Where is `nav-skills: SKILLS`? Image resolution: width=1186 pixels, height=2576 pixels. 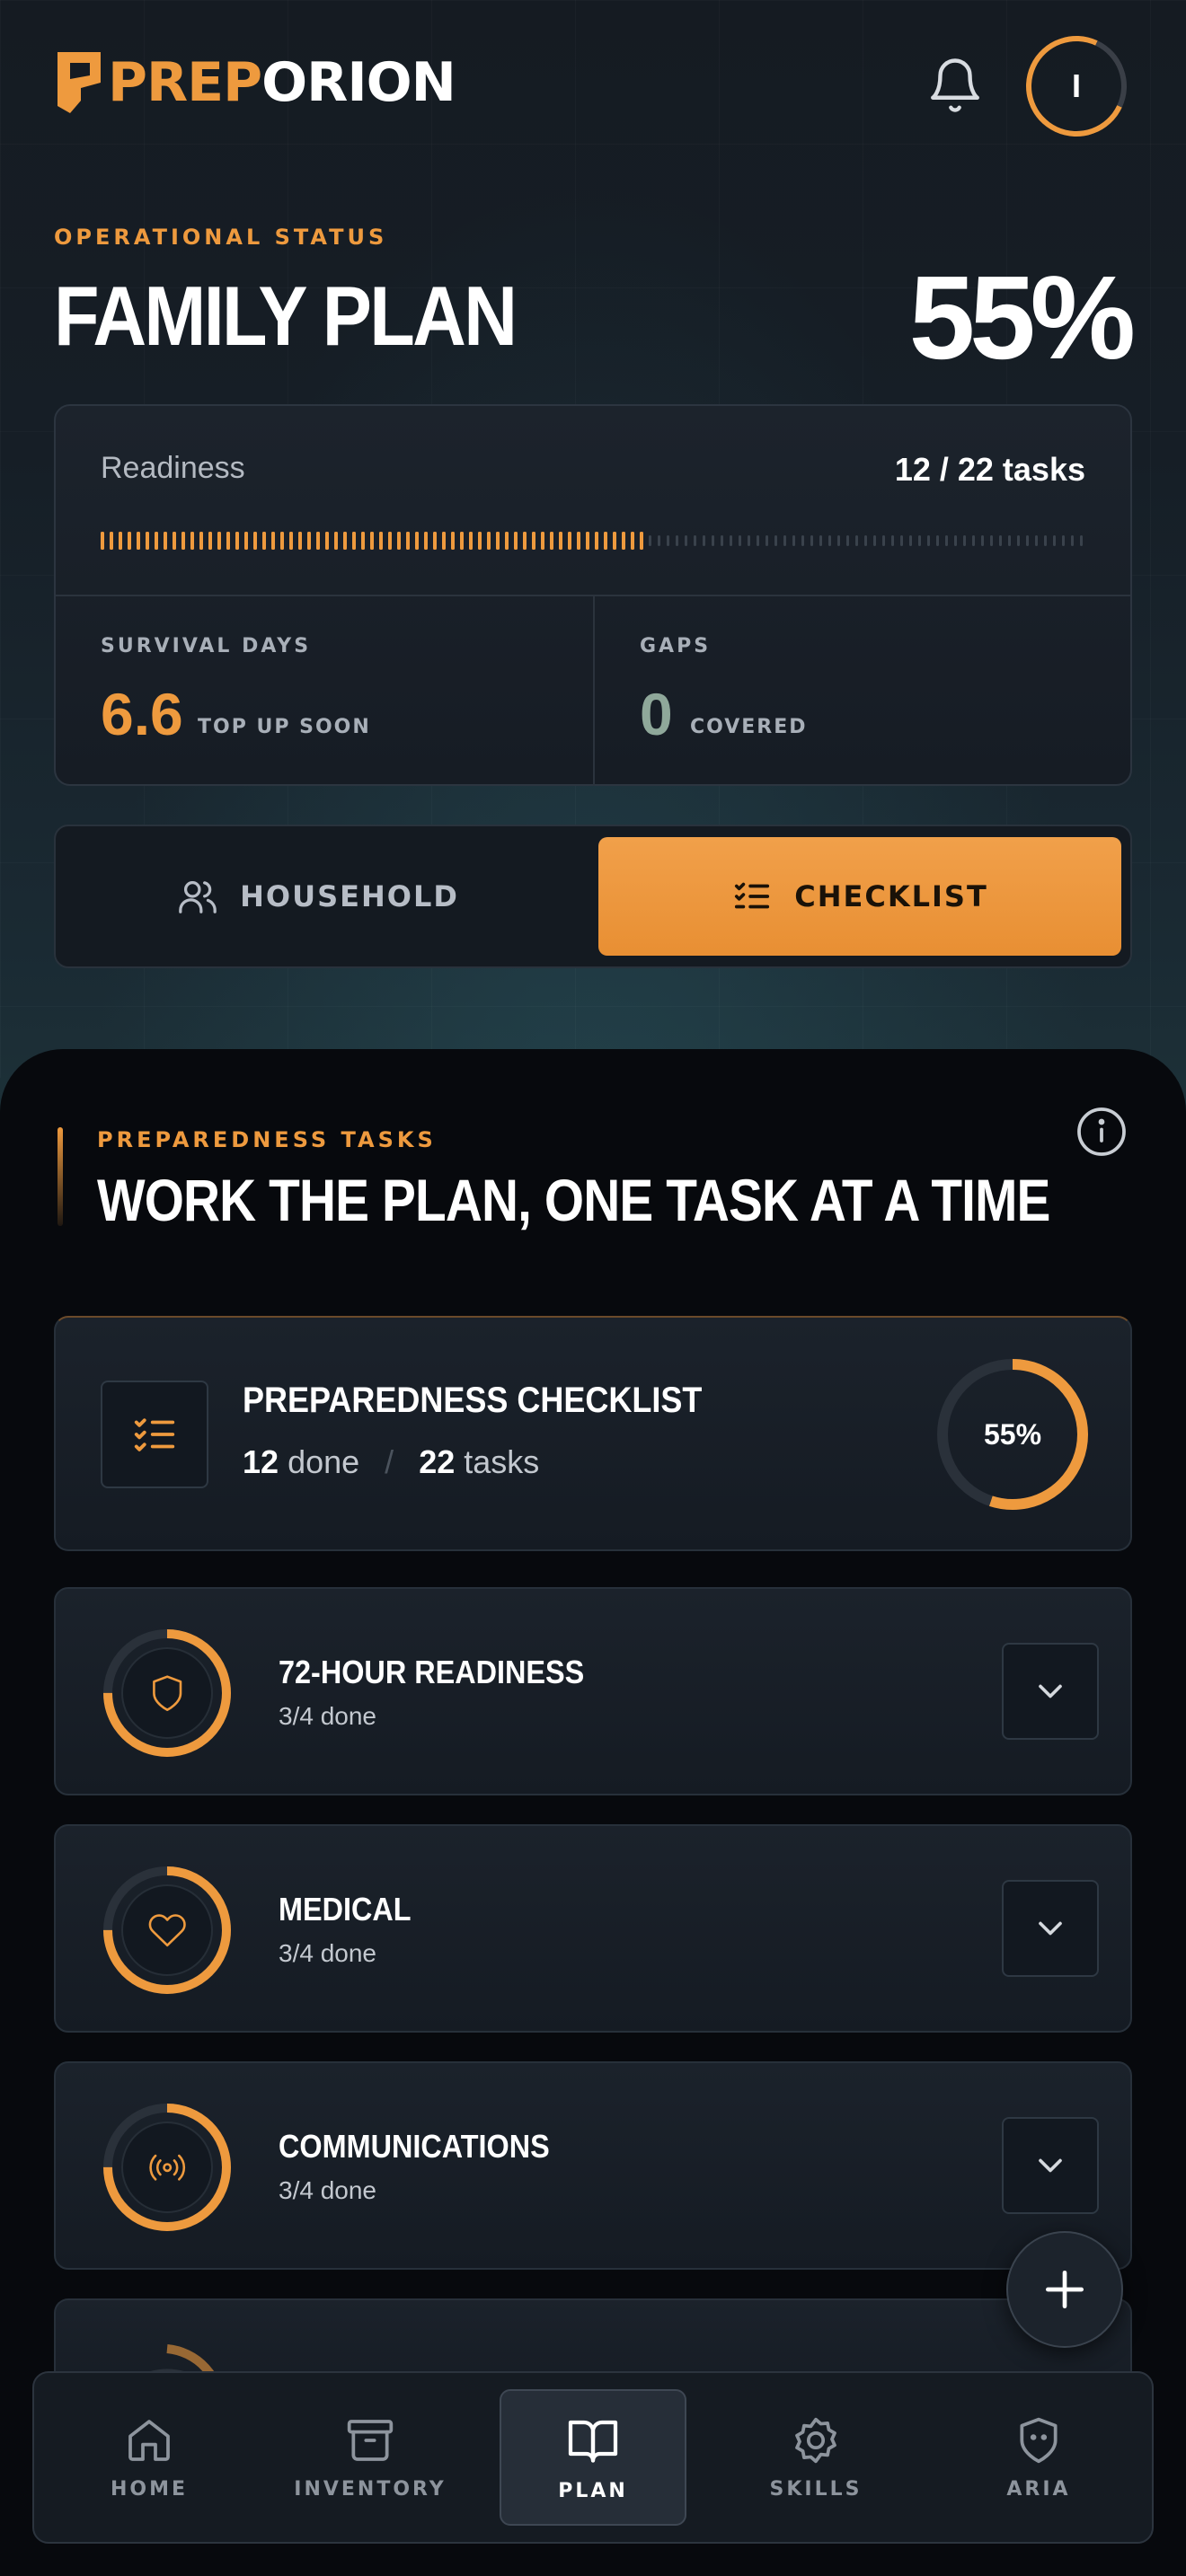 nav-skills: SKILLS is located at coordinates (815, 2457).